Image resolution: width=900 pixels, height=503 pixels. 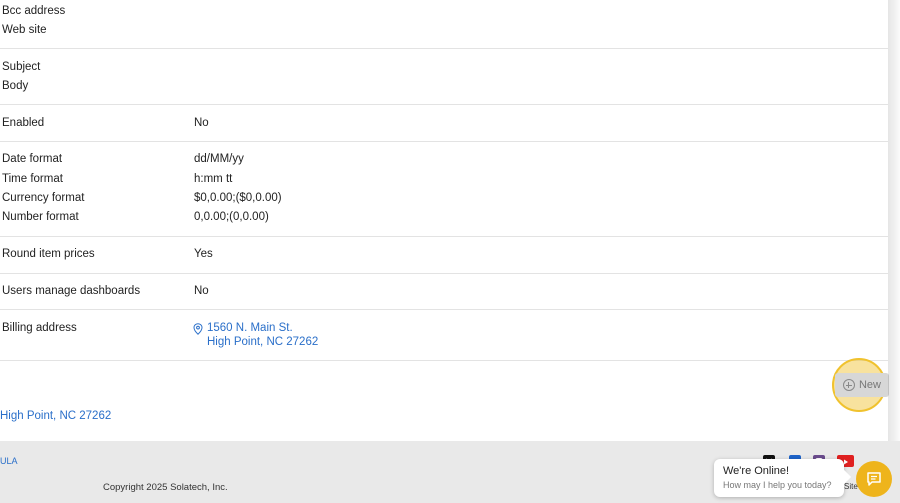 I want to click on field-label-body: Body, so click(x=15, y=86).